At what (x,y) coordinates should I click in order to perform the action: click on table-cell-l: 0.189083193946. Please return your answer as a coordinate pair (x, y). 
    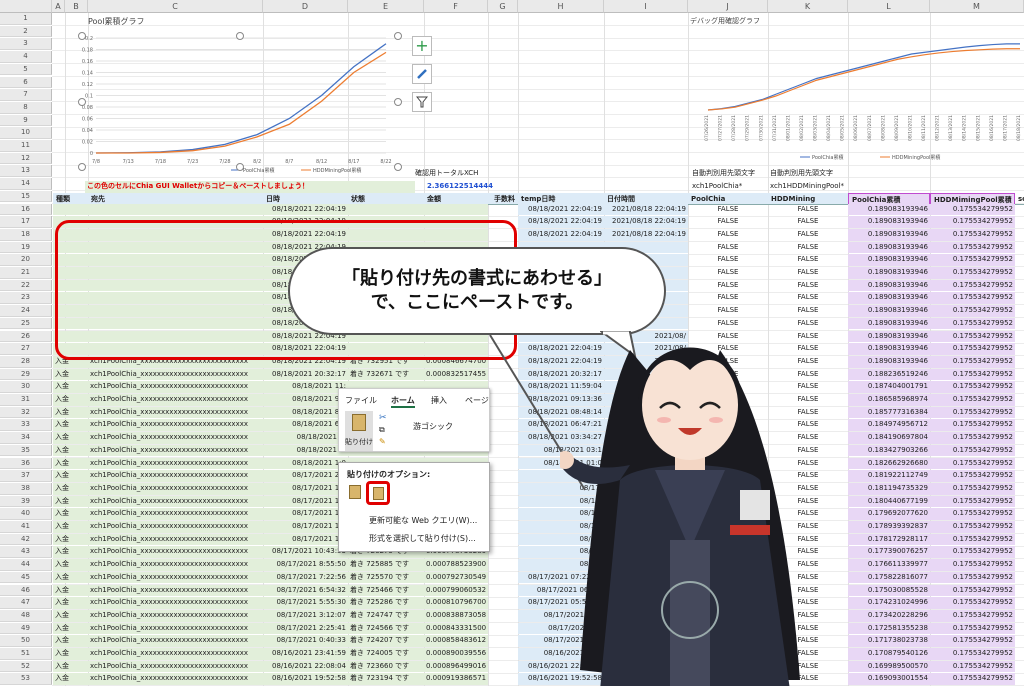
    Looking at the image, I should click on (889, 349).